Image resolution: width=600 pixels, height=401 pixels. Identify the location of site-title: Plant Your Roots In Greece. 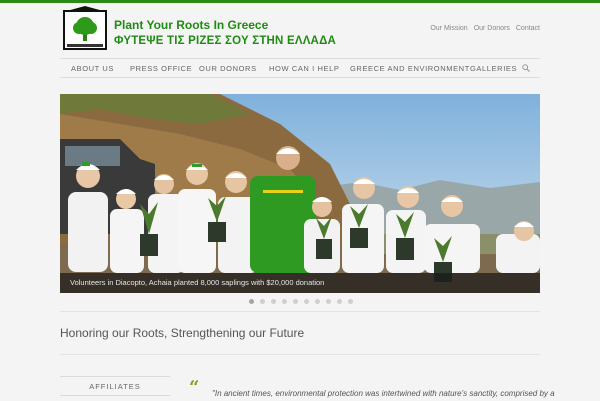
(191, 25).